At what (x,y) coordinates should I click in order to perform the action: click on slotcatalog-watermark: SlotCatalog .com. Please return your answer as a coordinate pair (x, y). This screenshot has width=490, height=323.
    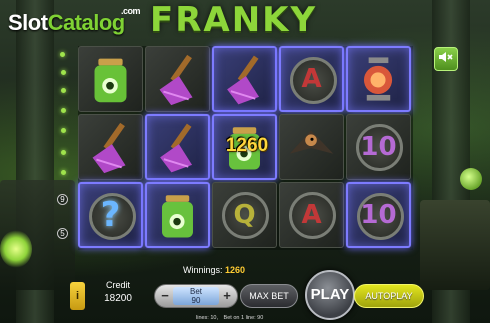
    Looking at the image, I should click on (74, 21).